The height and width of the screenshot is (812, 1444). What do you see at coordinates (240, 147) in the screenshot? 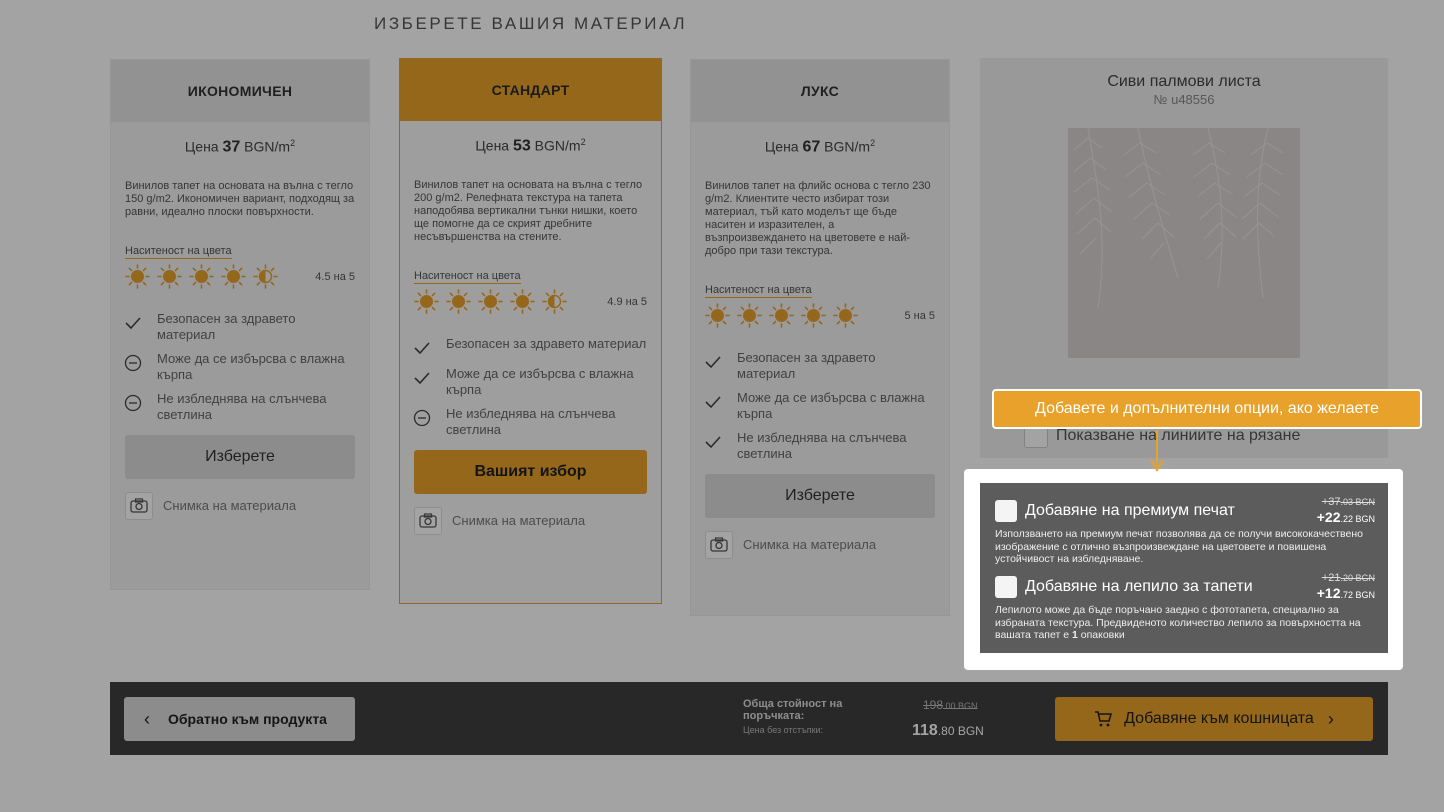
I see `material-price: Цена 37 BGN/m2` at bounding box center [240, 147].